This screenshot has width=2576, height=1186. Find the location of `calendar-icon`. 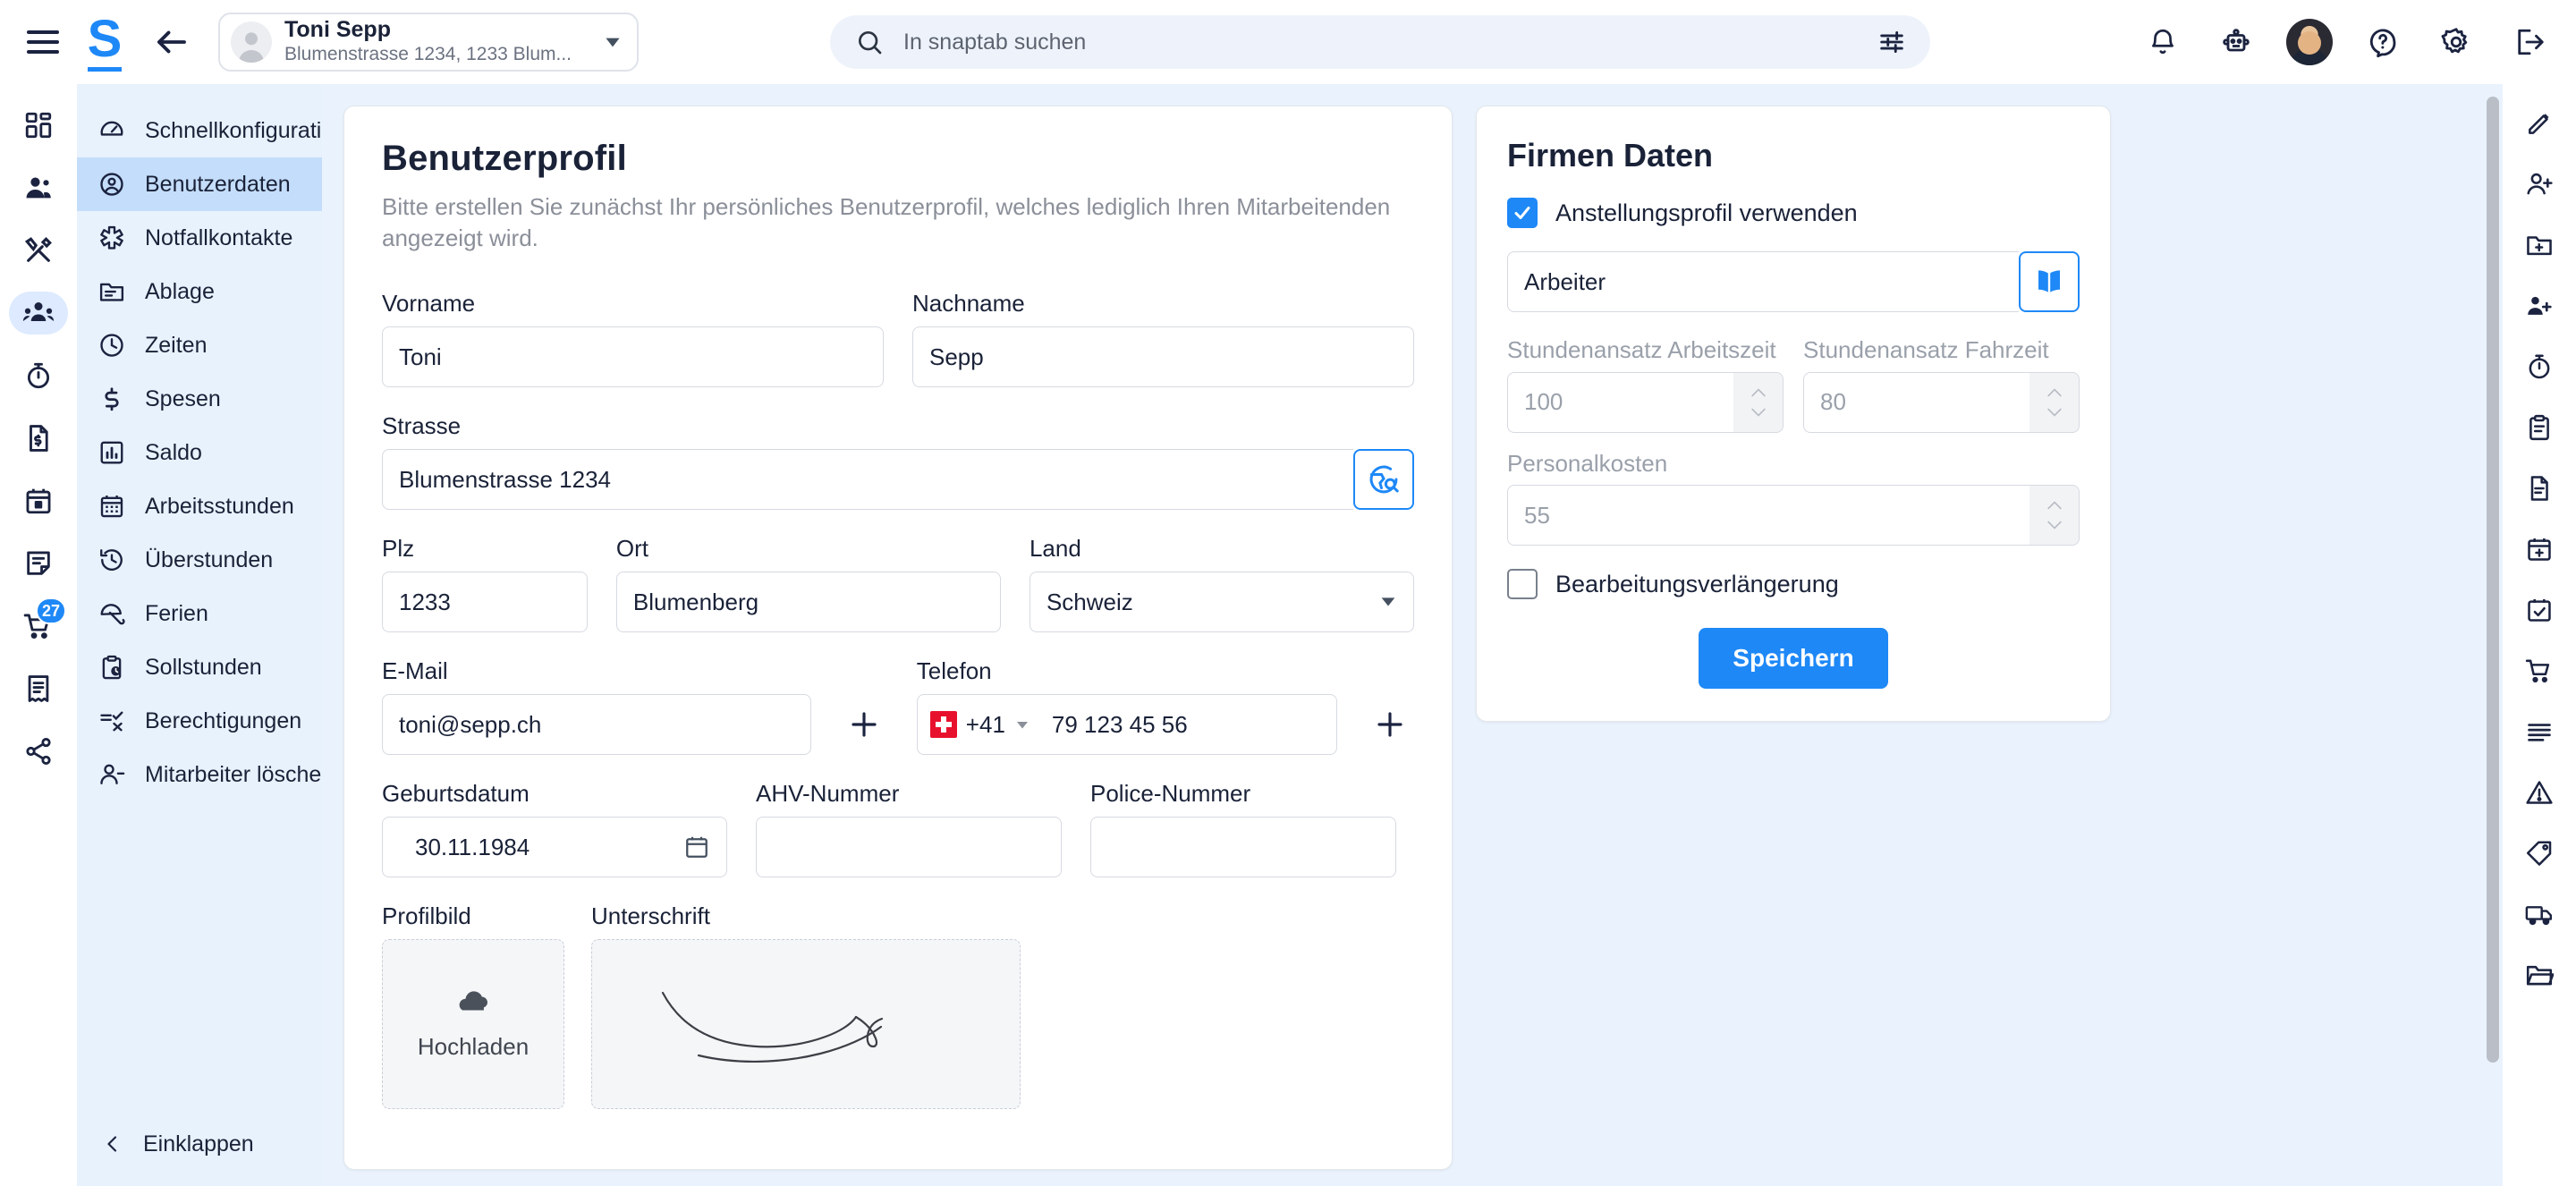

calendar-icon is located at coordinates (38, 500).